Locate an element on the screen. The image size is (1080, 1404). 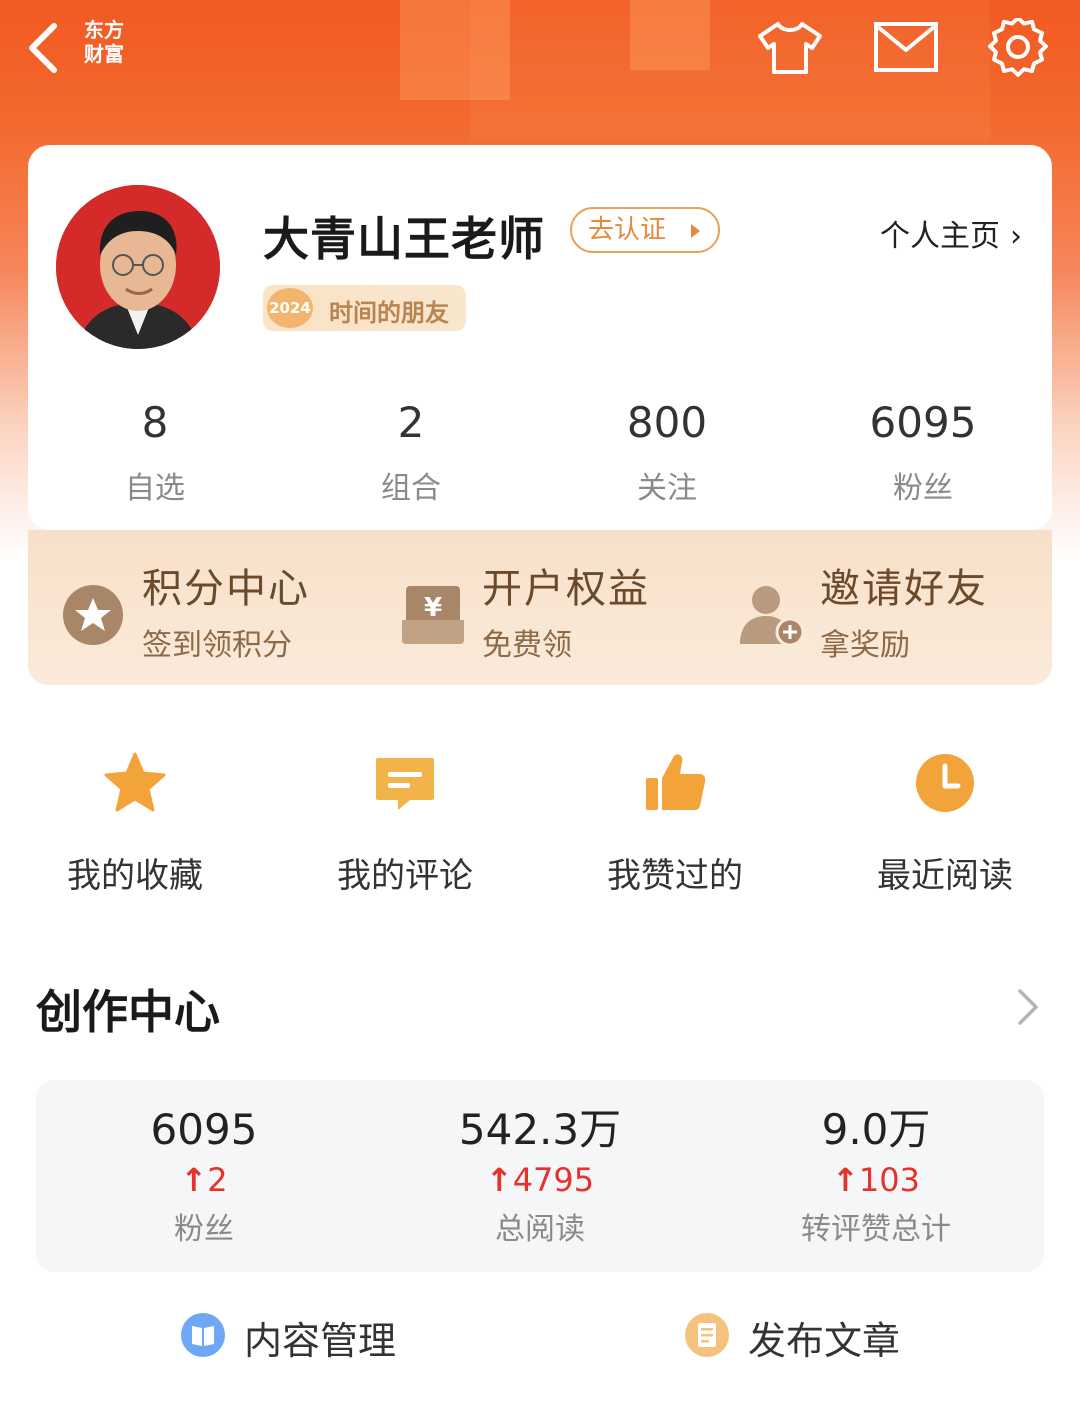
creation-stat-value: 542.3万 is located at coordinates (540, 1129).